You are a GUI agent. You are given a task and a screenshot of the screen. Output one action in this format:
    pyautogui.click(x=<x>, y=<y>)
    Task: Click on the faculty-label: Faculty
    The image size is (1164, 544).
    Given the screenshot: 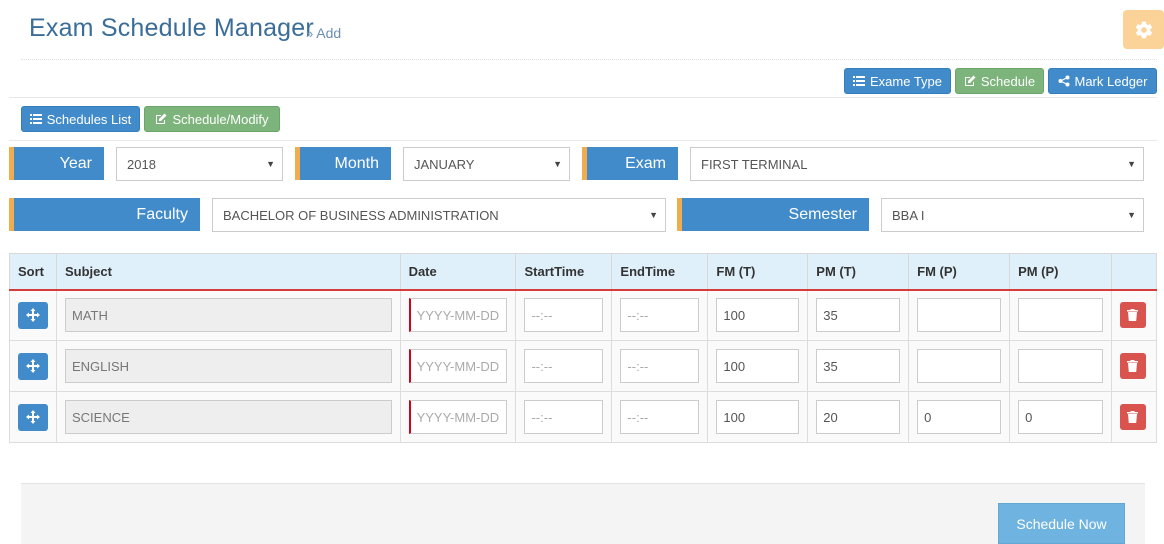 What is the action you would take?
    pyautogui.click(x=104, y=214)
    